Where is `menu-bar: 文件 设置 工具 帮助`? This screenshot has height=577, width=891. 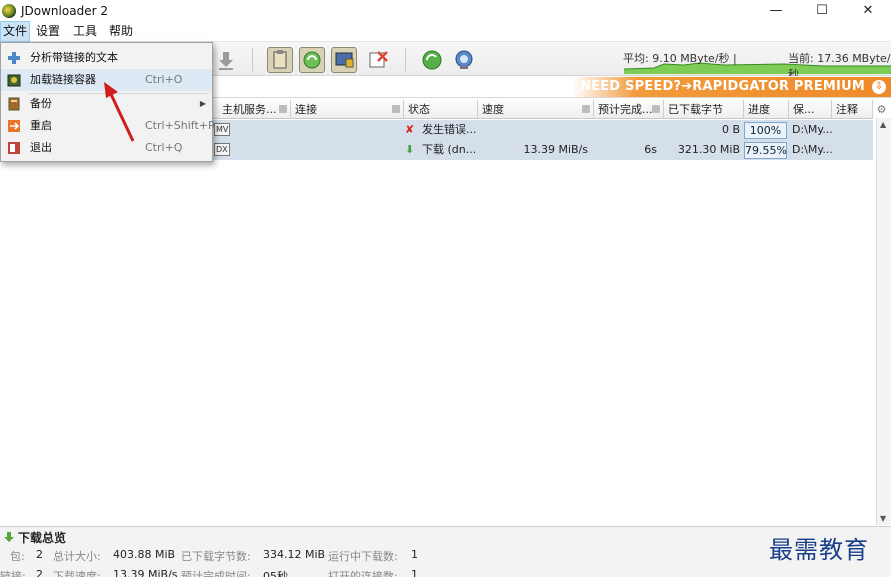 menu-bar: 文件 设置 工具 帮助 is located at coordinates (445, 31).